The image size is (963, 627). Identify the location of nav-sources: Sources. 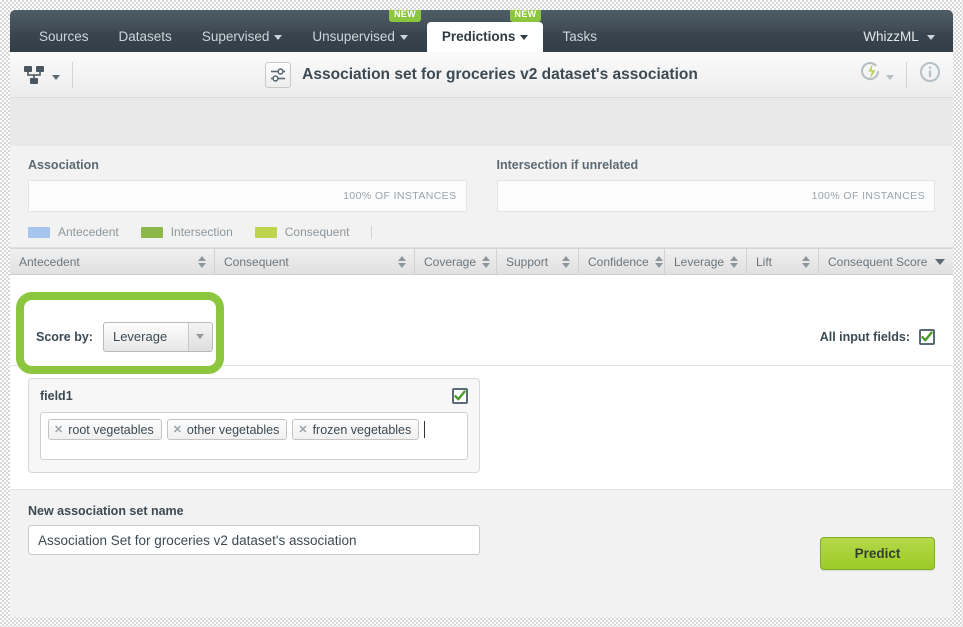
(64, 37).